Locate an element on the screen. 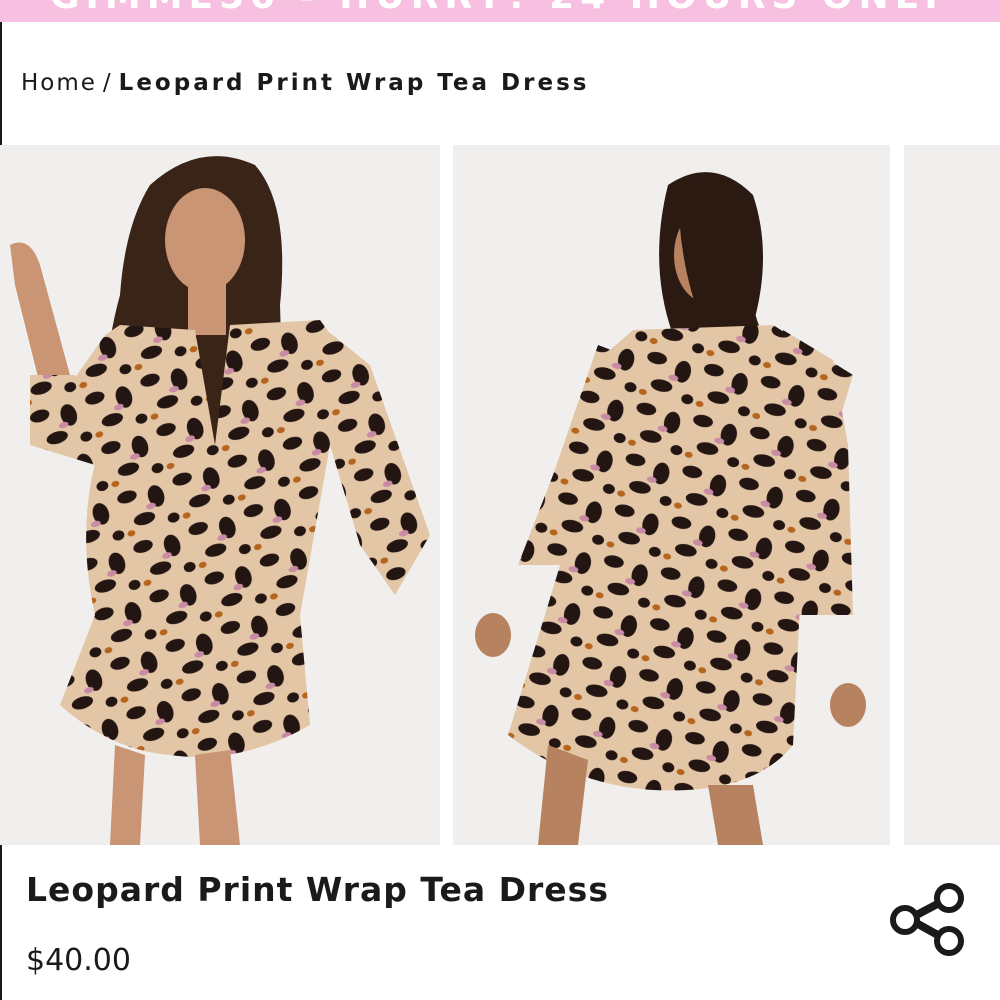  promo-banner-text: GIMME50 - HURRY! 24 HOURS ONLY is located at coordinates (500, 8).